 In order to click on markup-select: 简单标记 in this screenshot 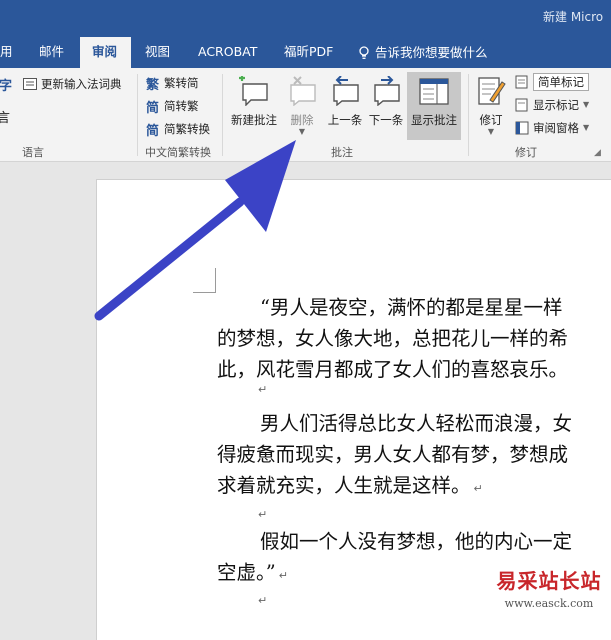, I will do `click(551, 82)`.